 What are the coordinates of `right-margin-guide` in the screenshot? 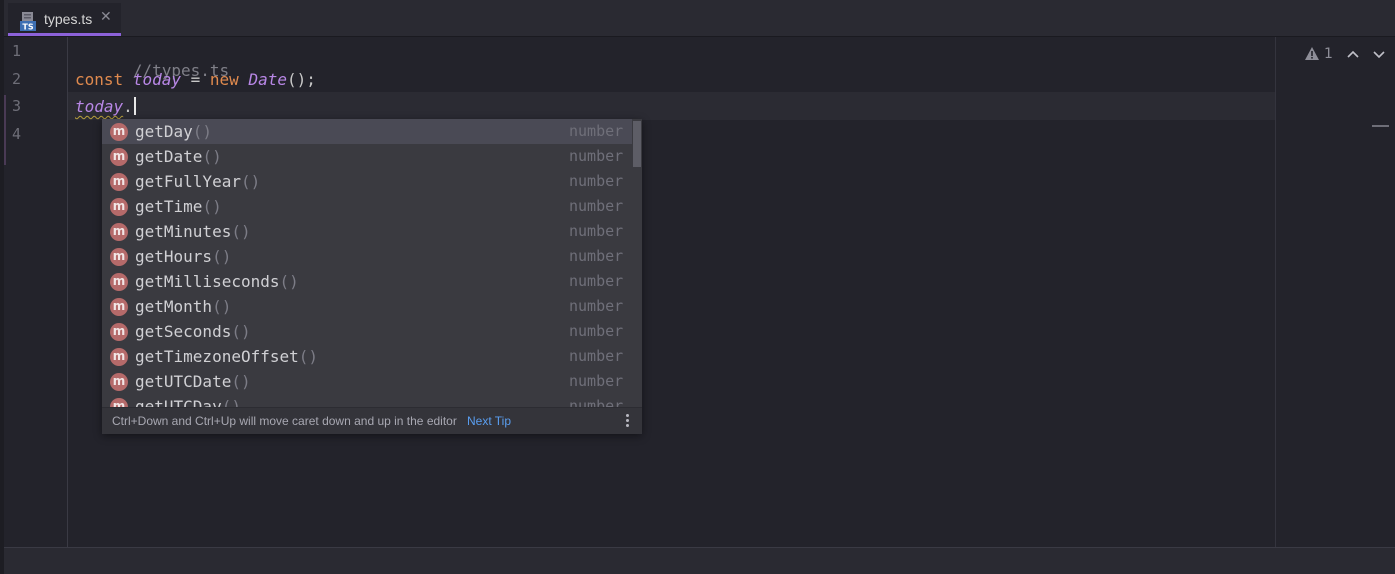 It's located at (1275, 292).